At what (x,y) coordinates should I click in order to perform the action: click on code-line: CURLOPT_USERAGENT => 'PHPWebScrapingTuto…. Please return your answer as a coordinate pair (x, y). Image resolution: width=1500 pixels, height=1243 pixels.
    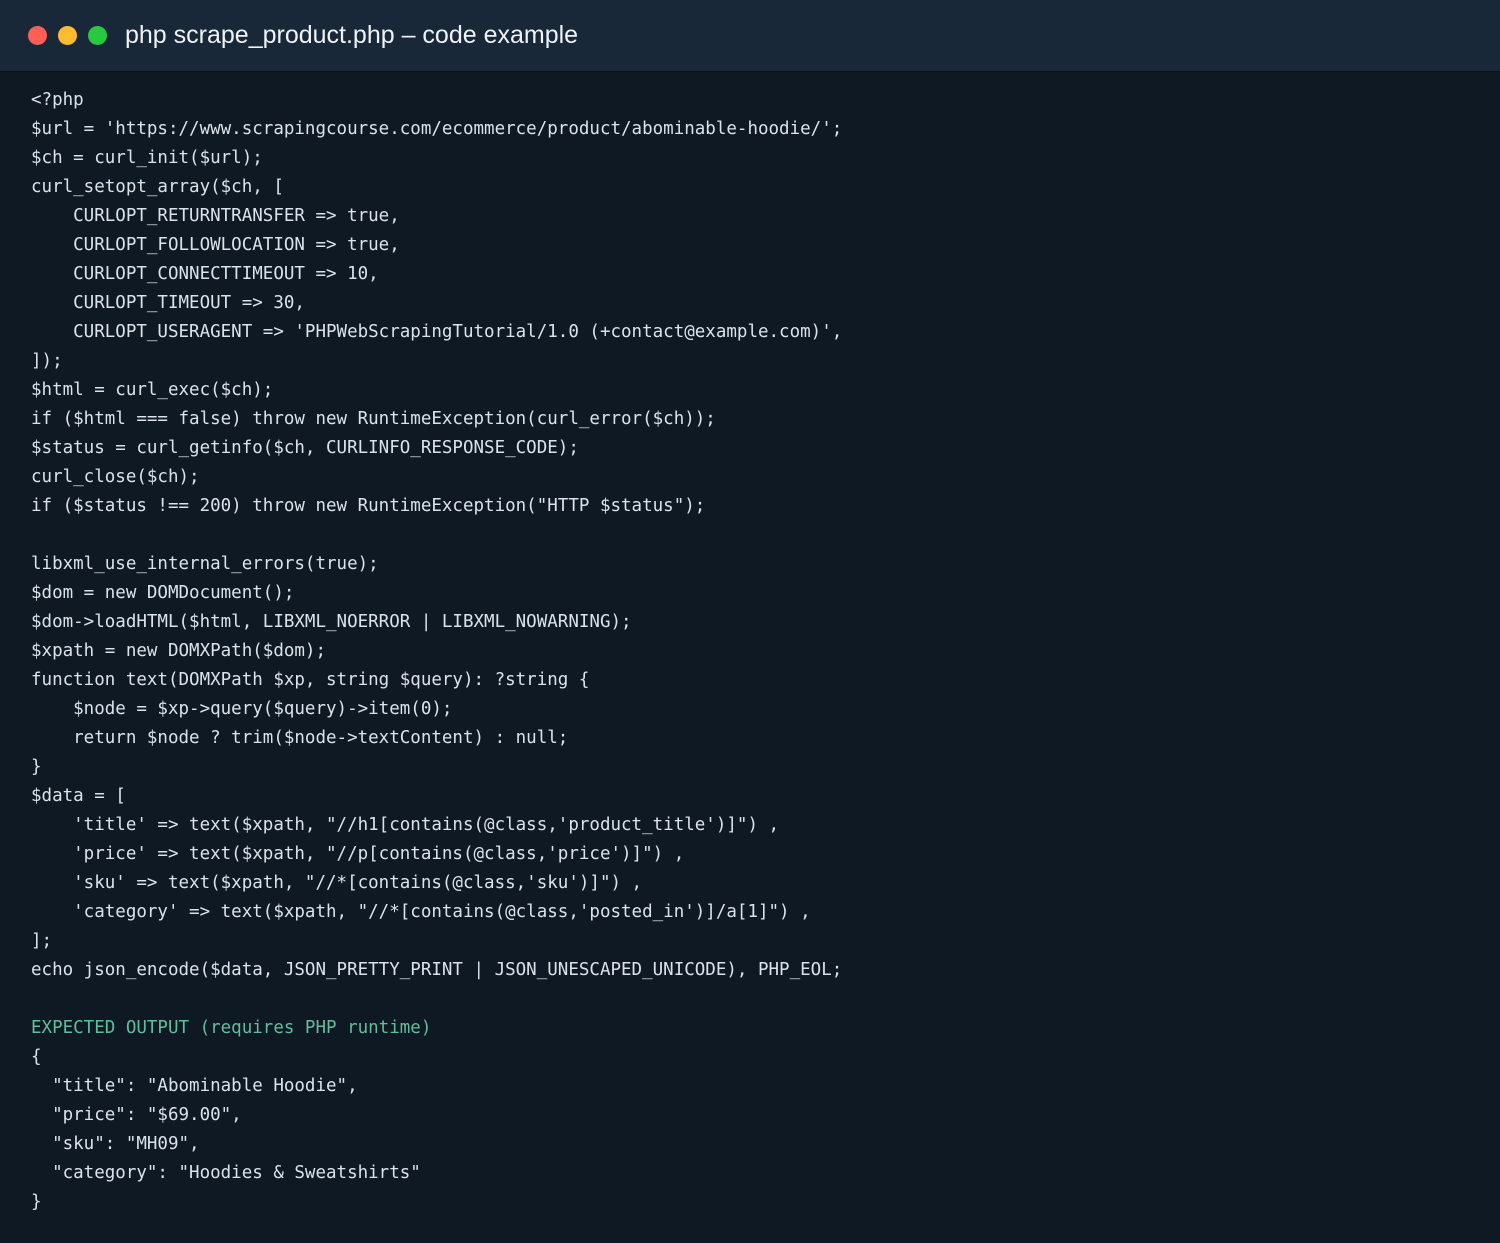
    Looking at the image, I should click on (437, 332).